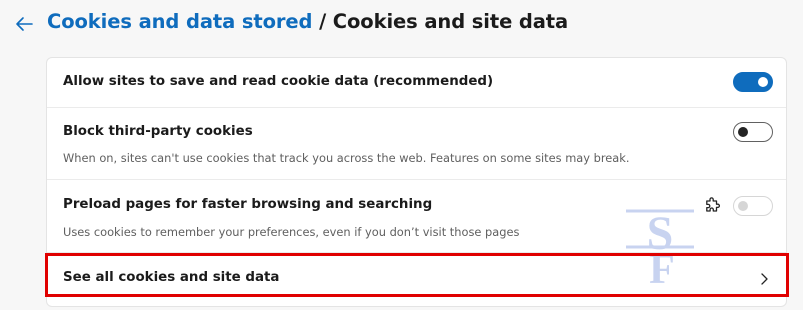  I want to click on block-third-party-toggle, so click(753, 132).